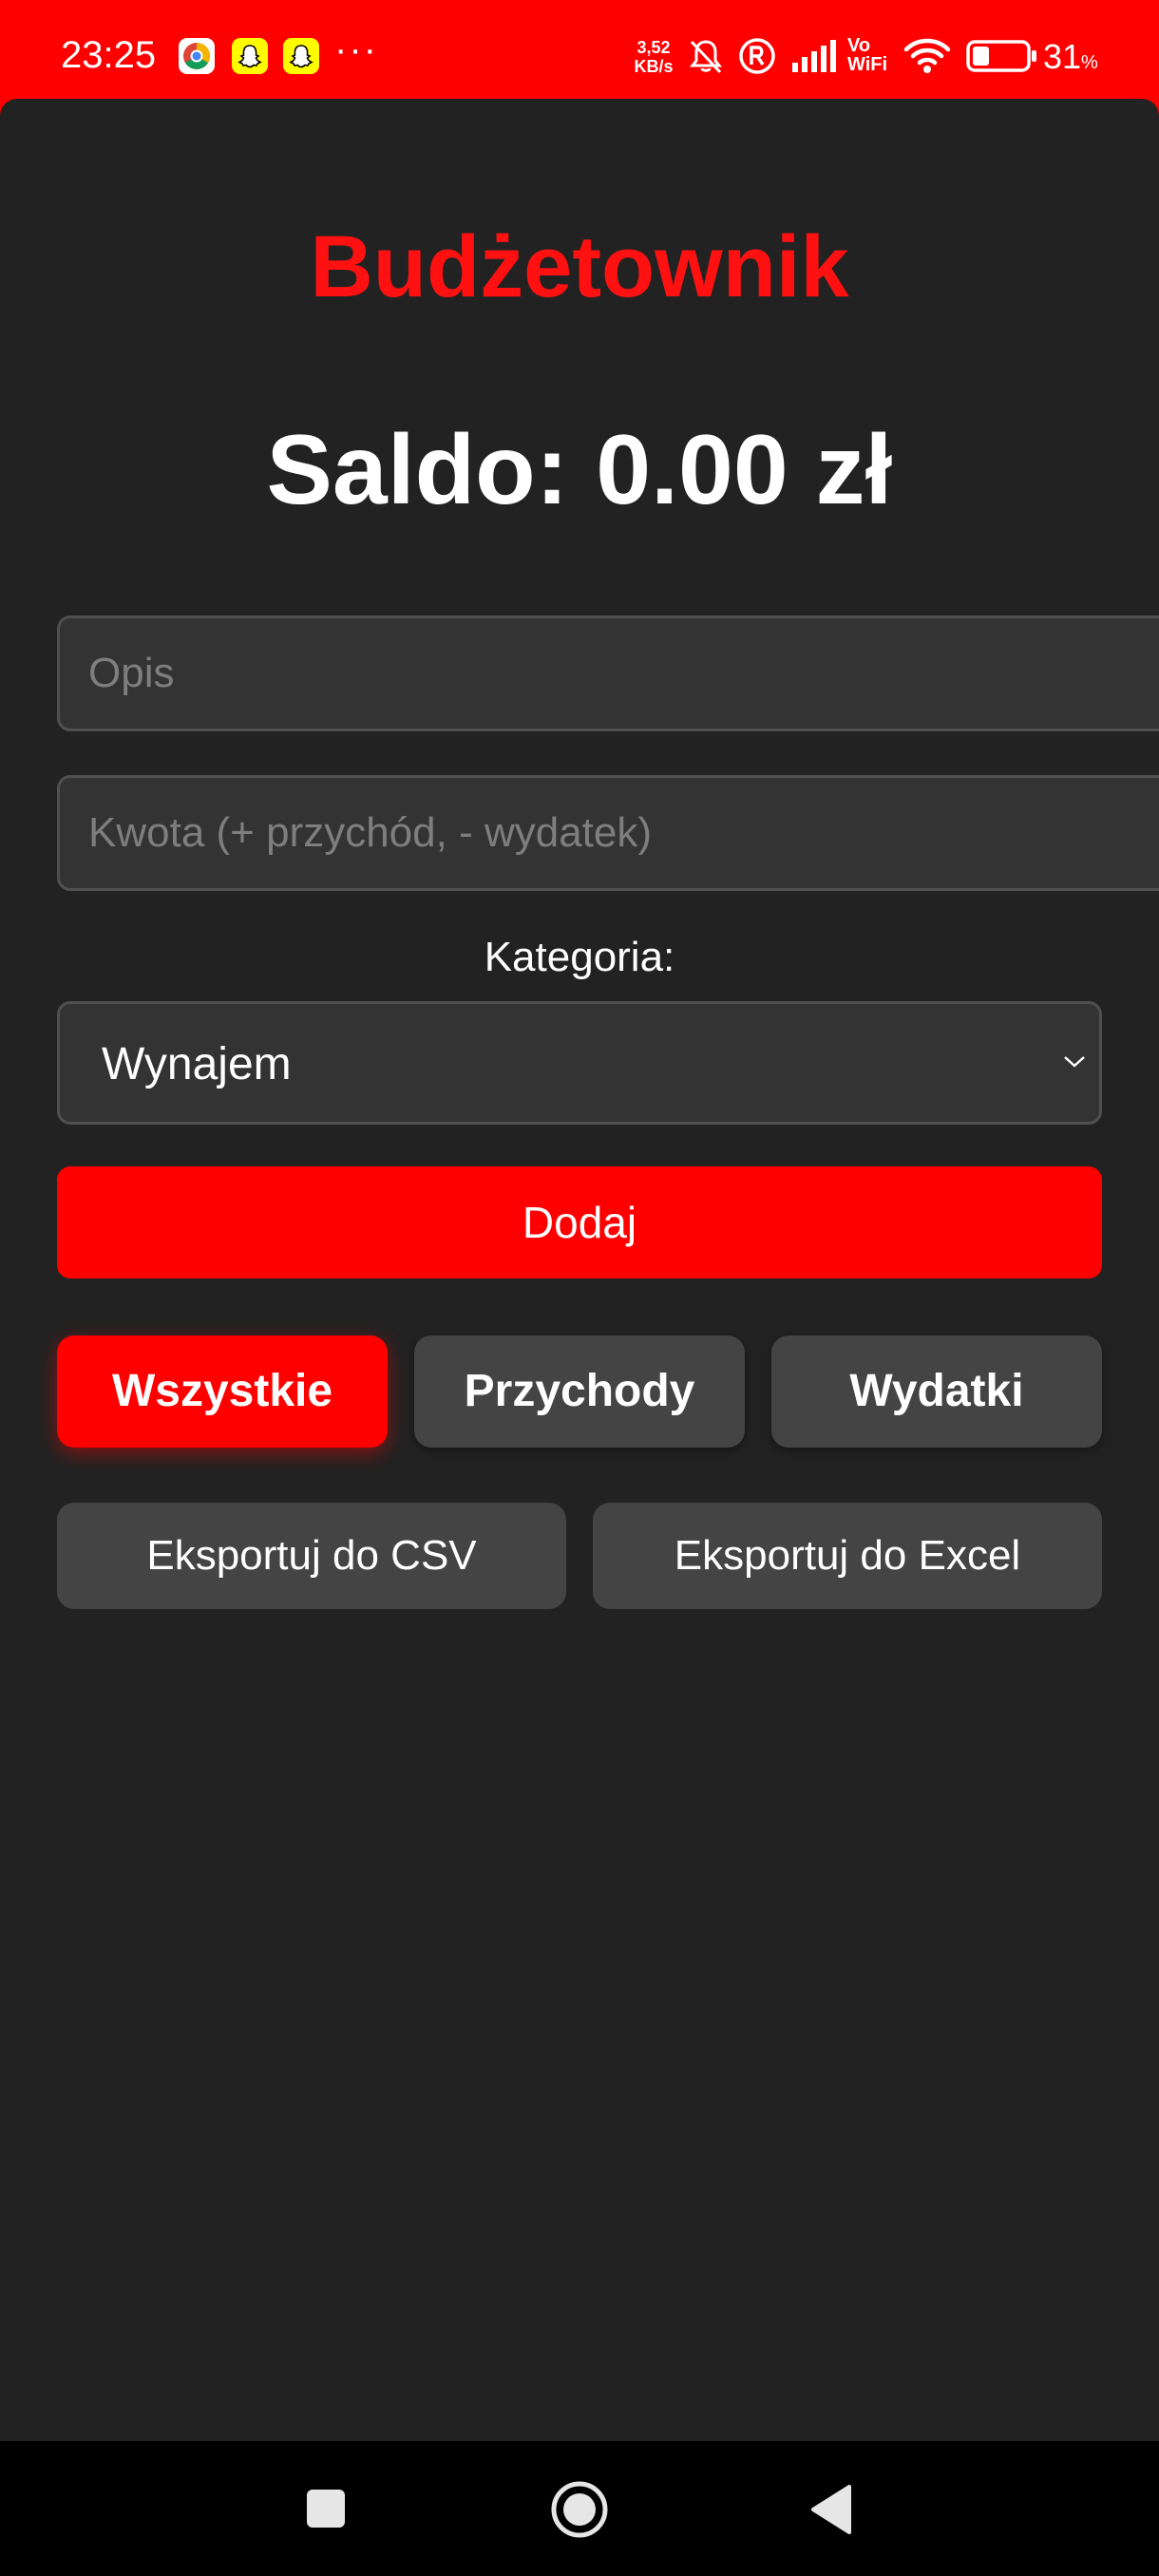 The image size is (1159, 2576). What do you see at coordinates (109, 55) in the screenshot?
I see `status-time: 23:25` at bounding box center [109, 55].